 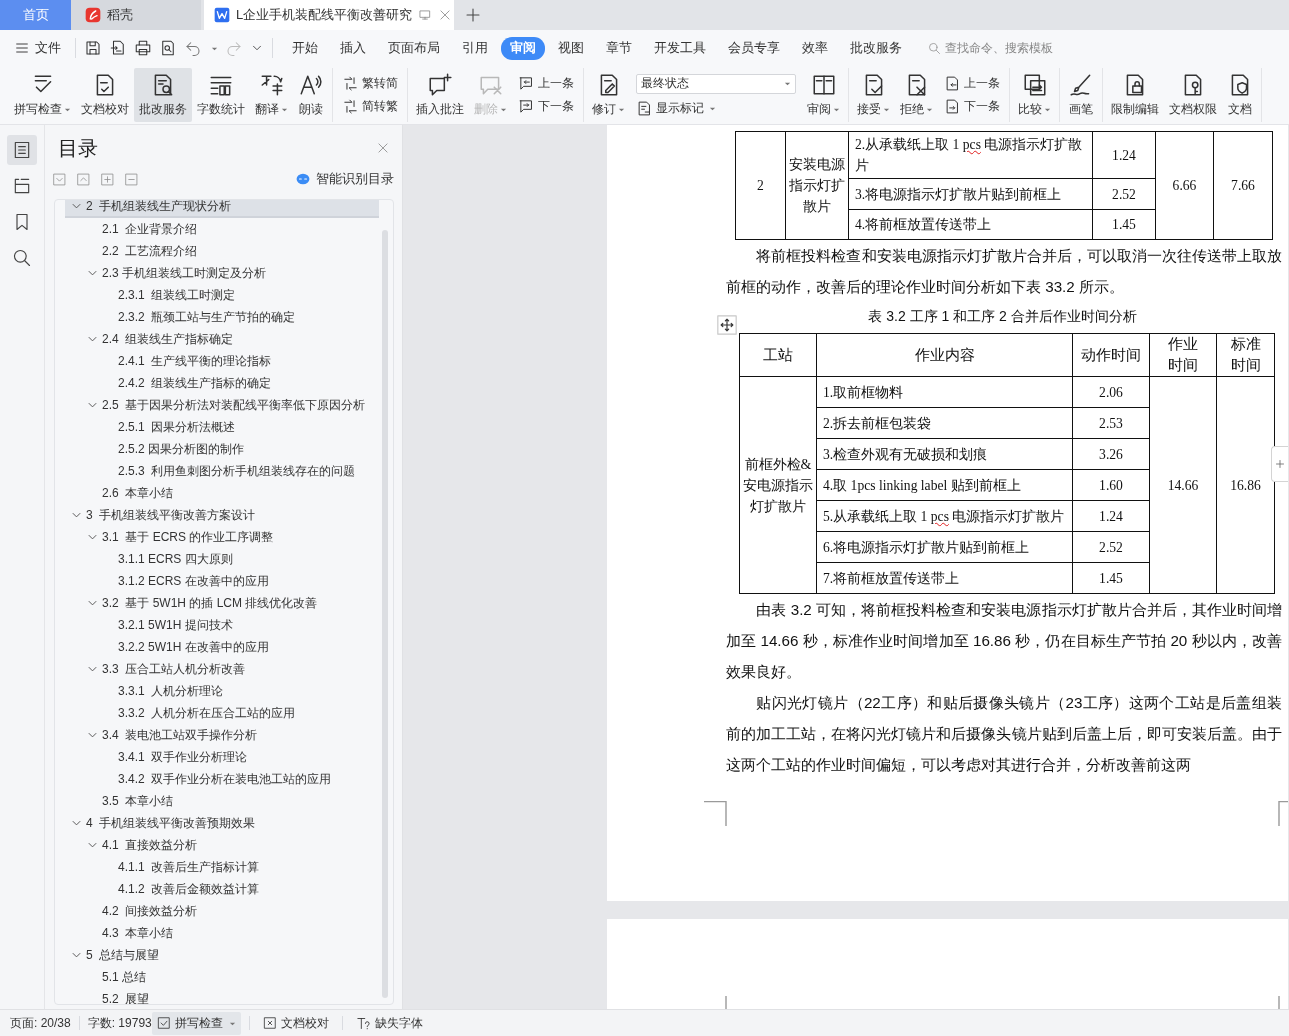 What do you see at coordinates (944, 423) in the screenshot?
I see `table-cell: 2.拆去前框包装袋` at bounding box center [944, 423].